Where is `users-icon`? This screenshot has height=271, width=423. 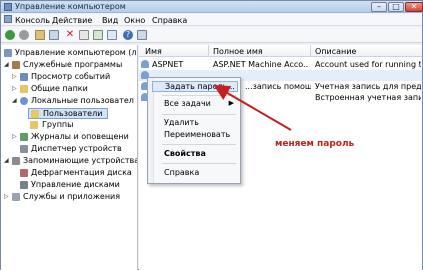 users-icon is located at coordinates (24, 101).